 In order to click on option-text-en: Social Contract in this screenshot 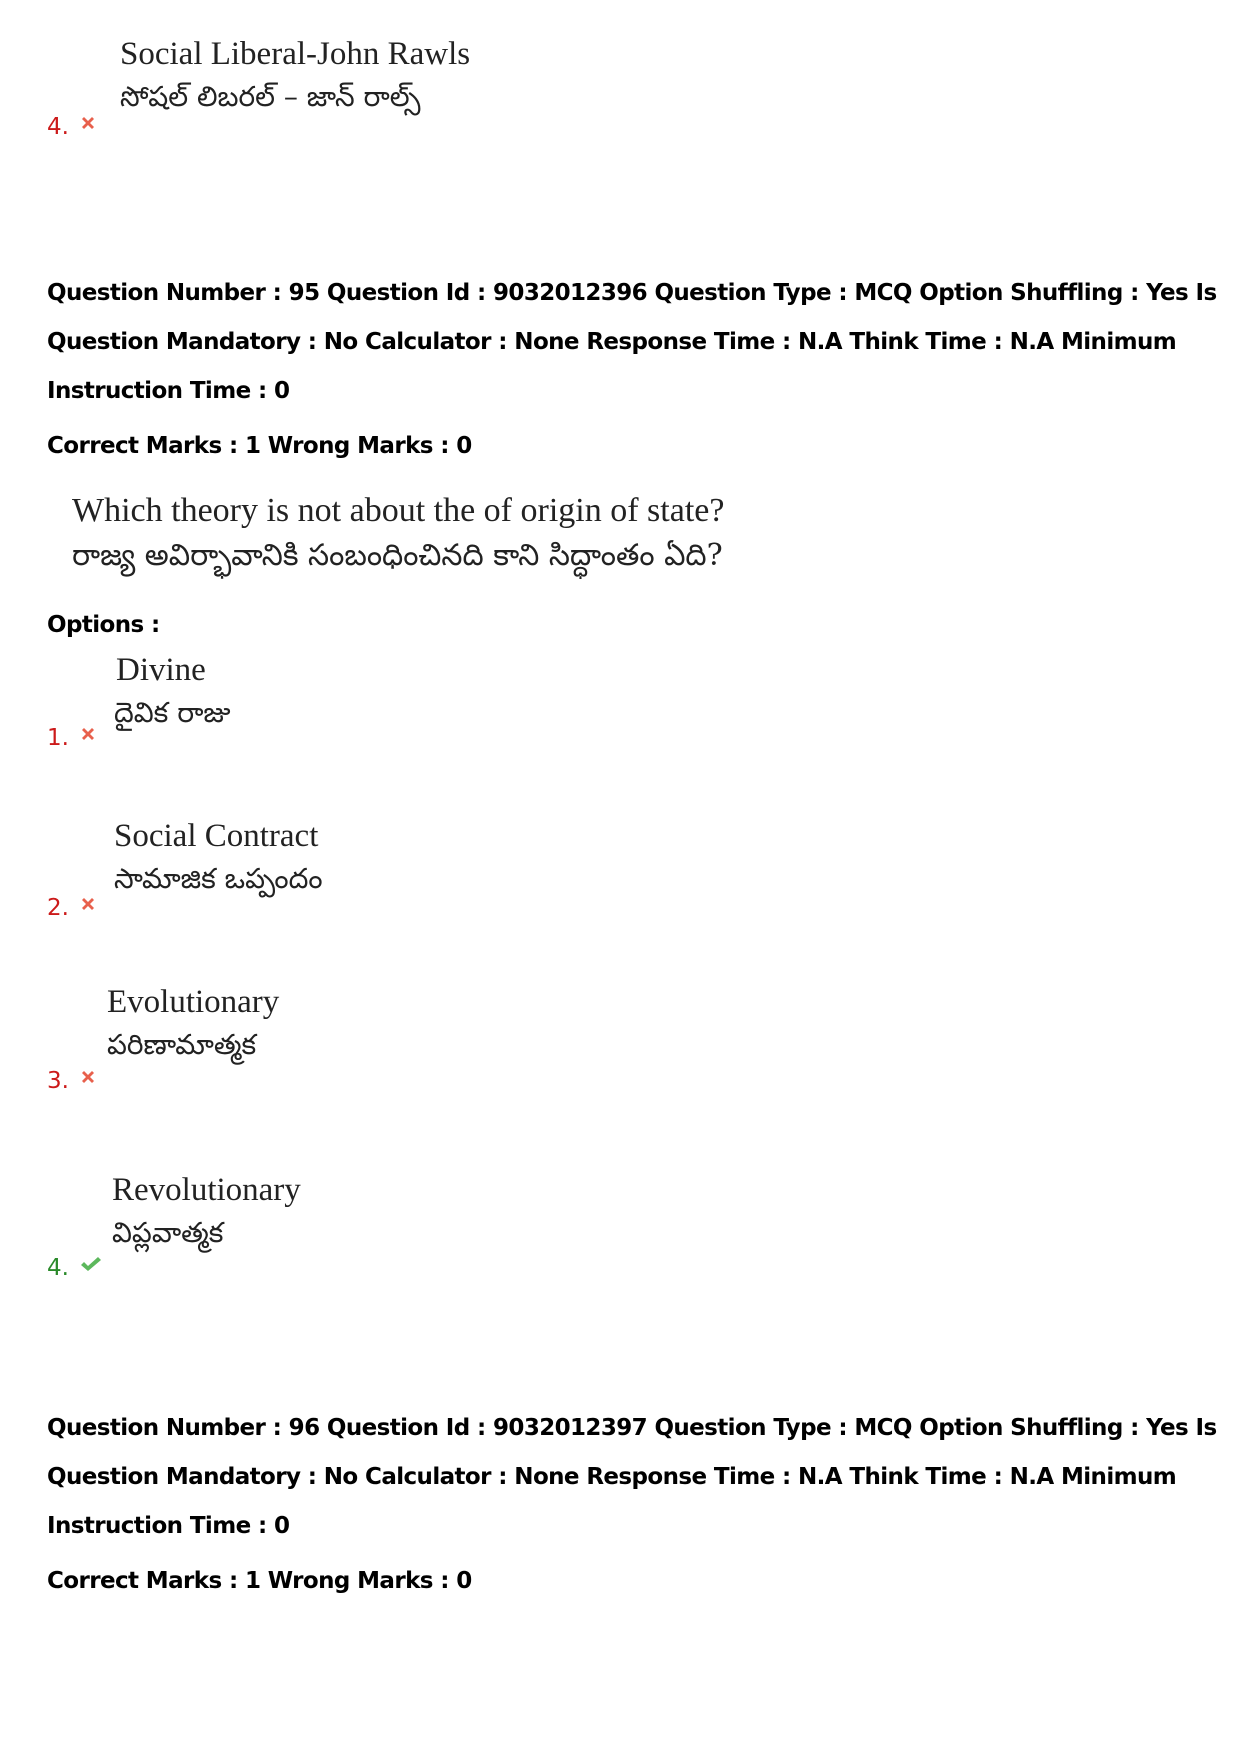, I will do `click(216, 836)`.